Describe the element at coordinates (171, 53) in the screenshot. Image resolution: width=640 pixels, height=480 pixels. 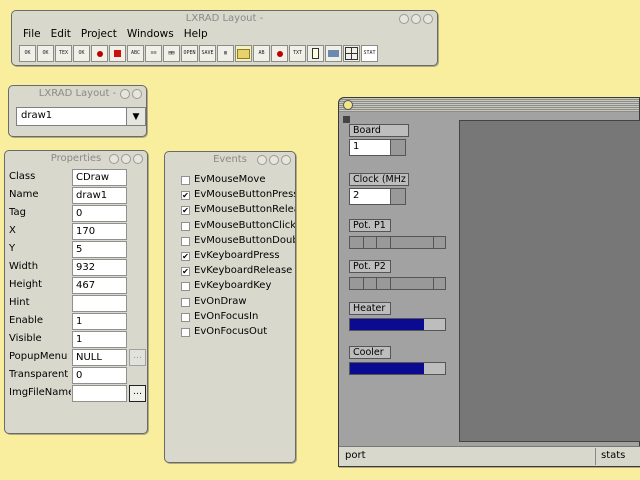
I see `combo-tool-icon: ▤▤` at that location.